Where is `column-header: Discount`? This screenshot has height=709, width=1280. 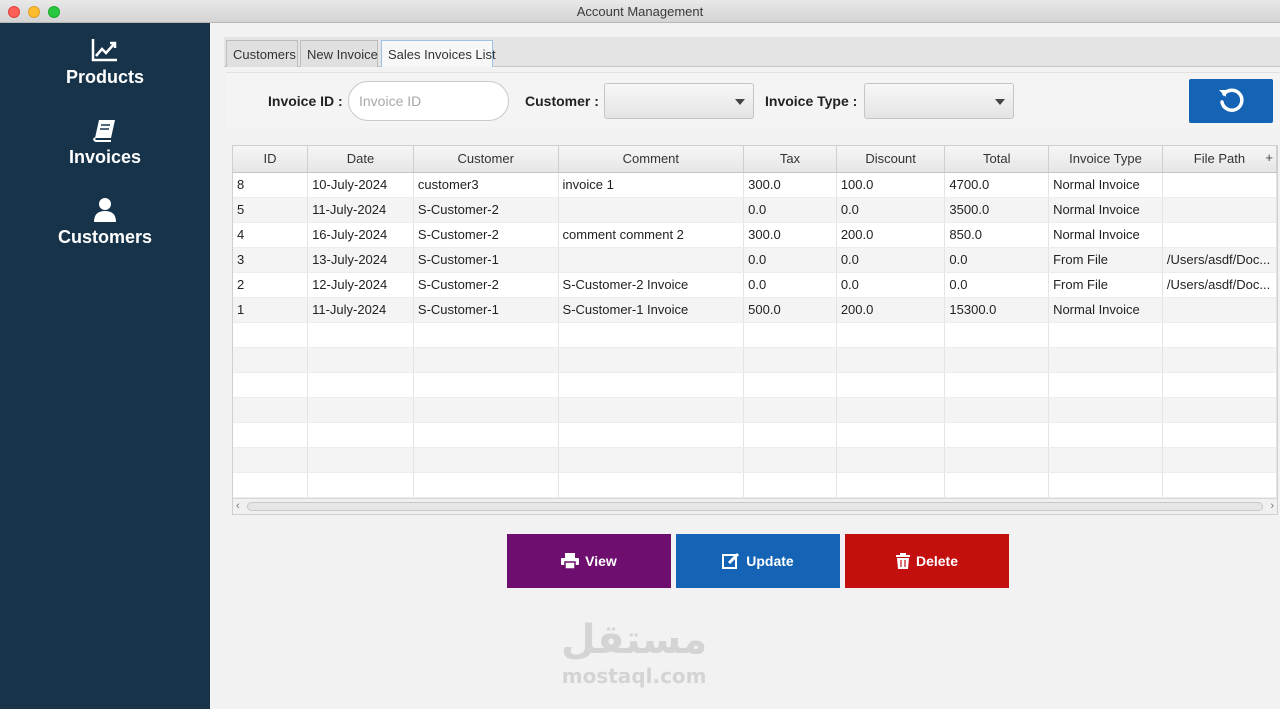
column-header: Discount is located at coordinates (891, 159).